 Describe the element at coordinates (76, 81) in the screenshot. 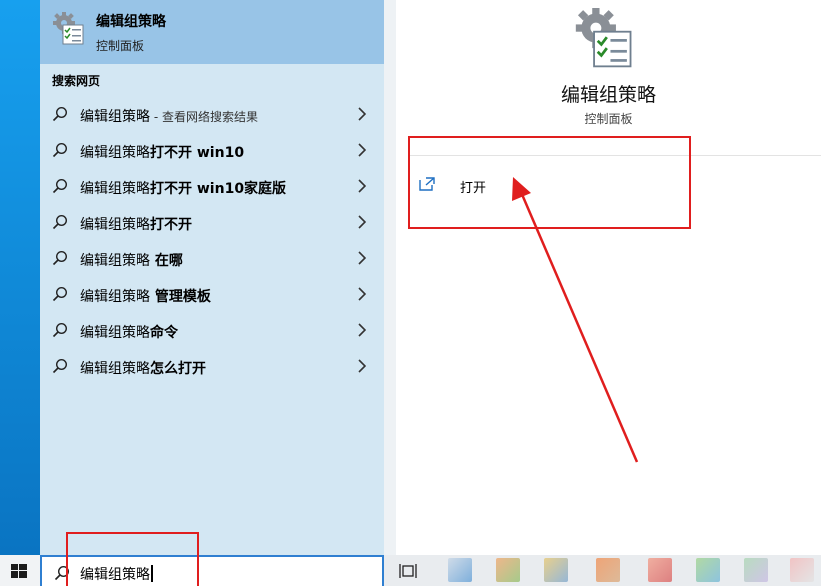

I see `web-section-title: 搜索网页` at that location.